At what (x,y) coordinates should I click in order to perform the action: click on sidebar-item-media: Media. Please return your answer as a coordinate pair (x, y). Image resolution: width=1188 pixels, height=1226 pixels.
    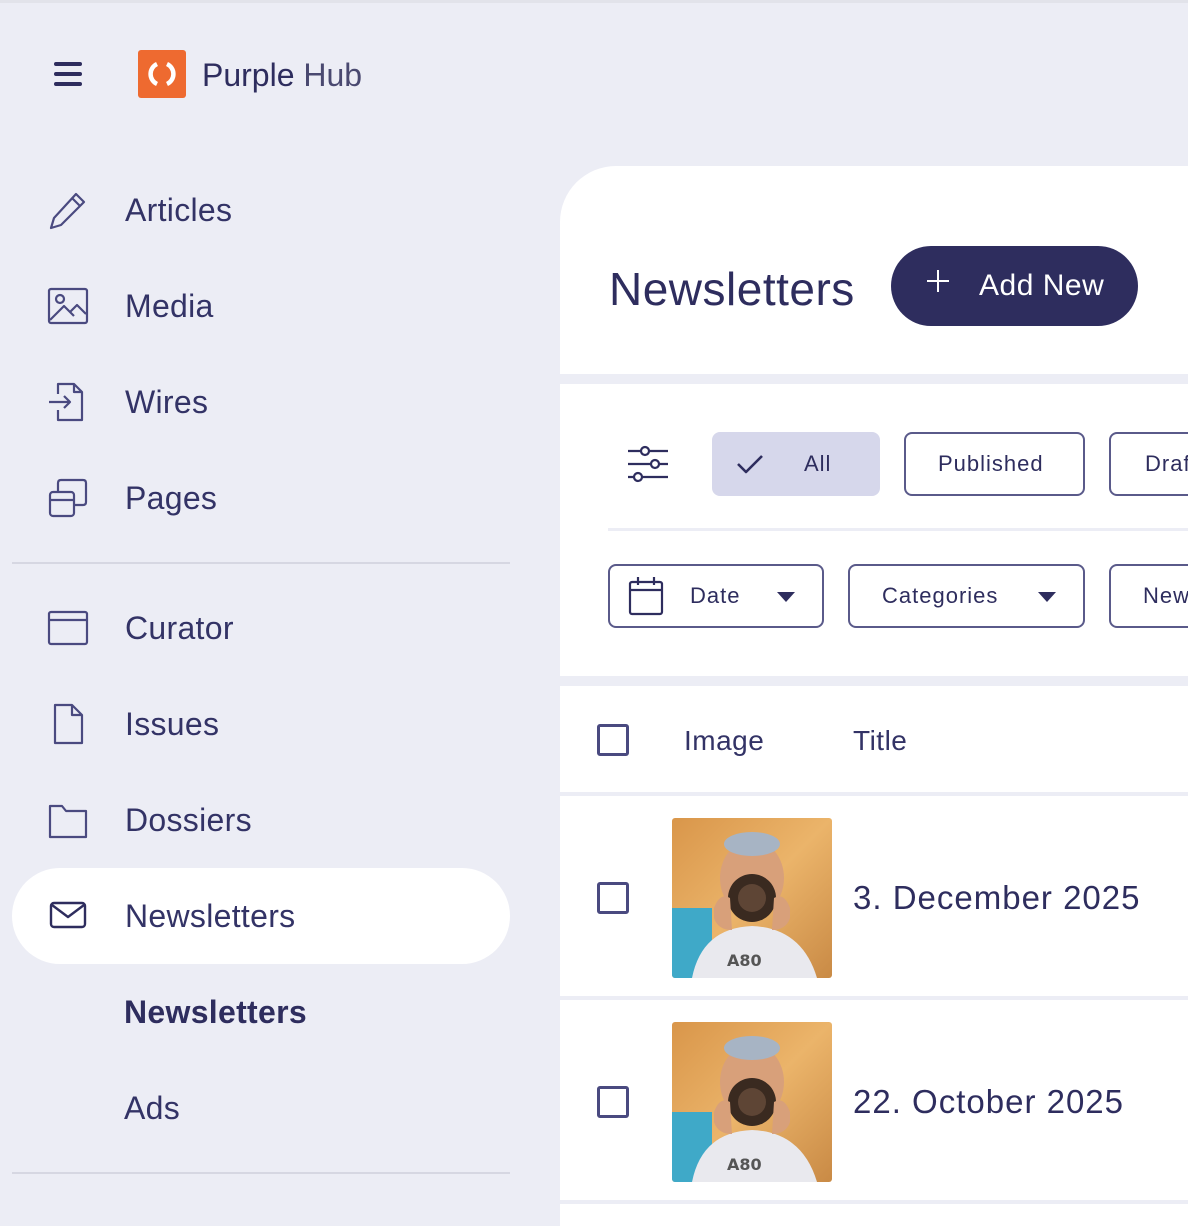
    Looking at the image, I should click on (261, 306).